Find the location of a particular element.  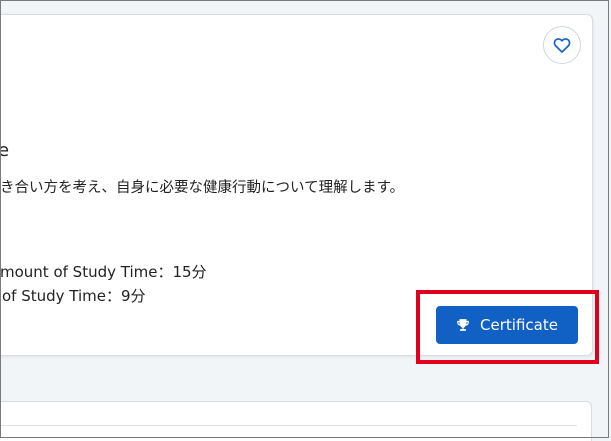

heart-outline-icon is located at coordinates (562, 45).